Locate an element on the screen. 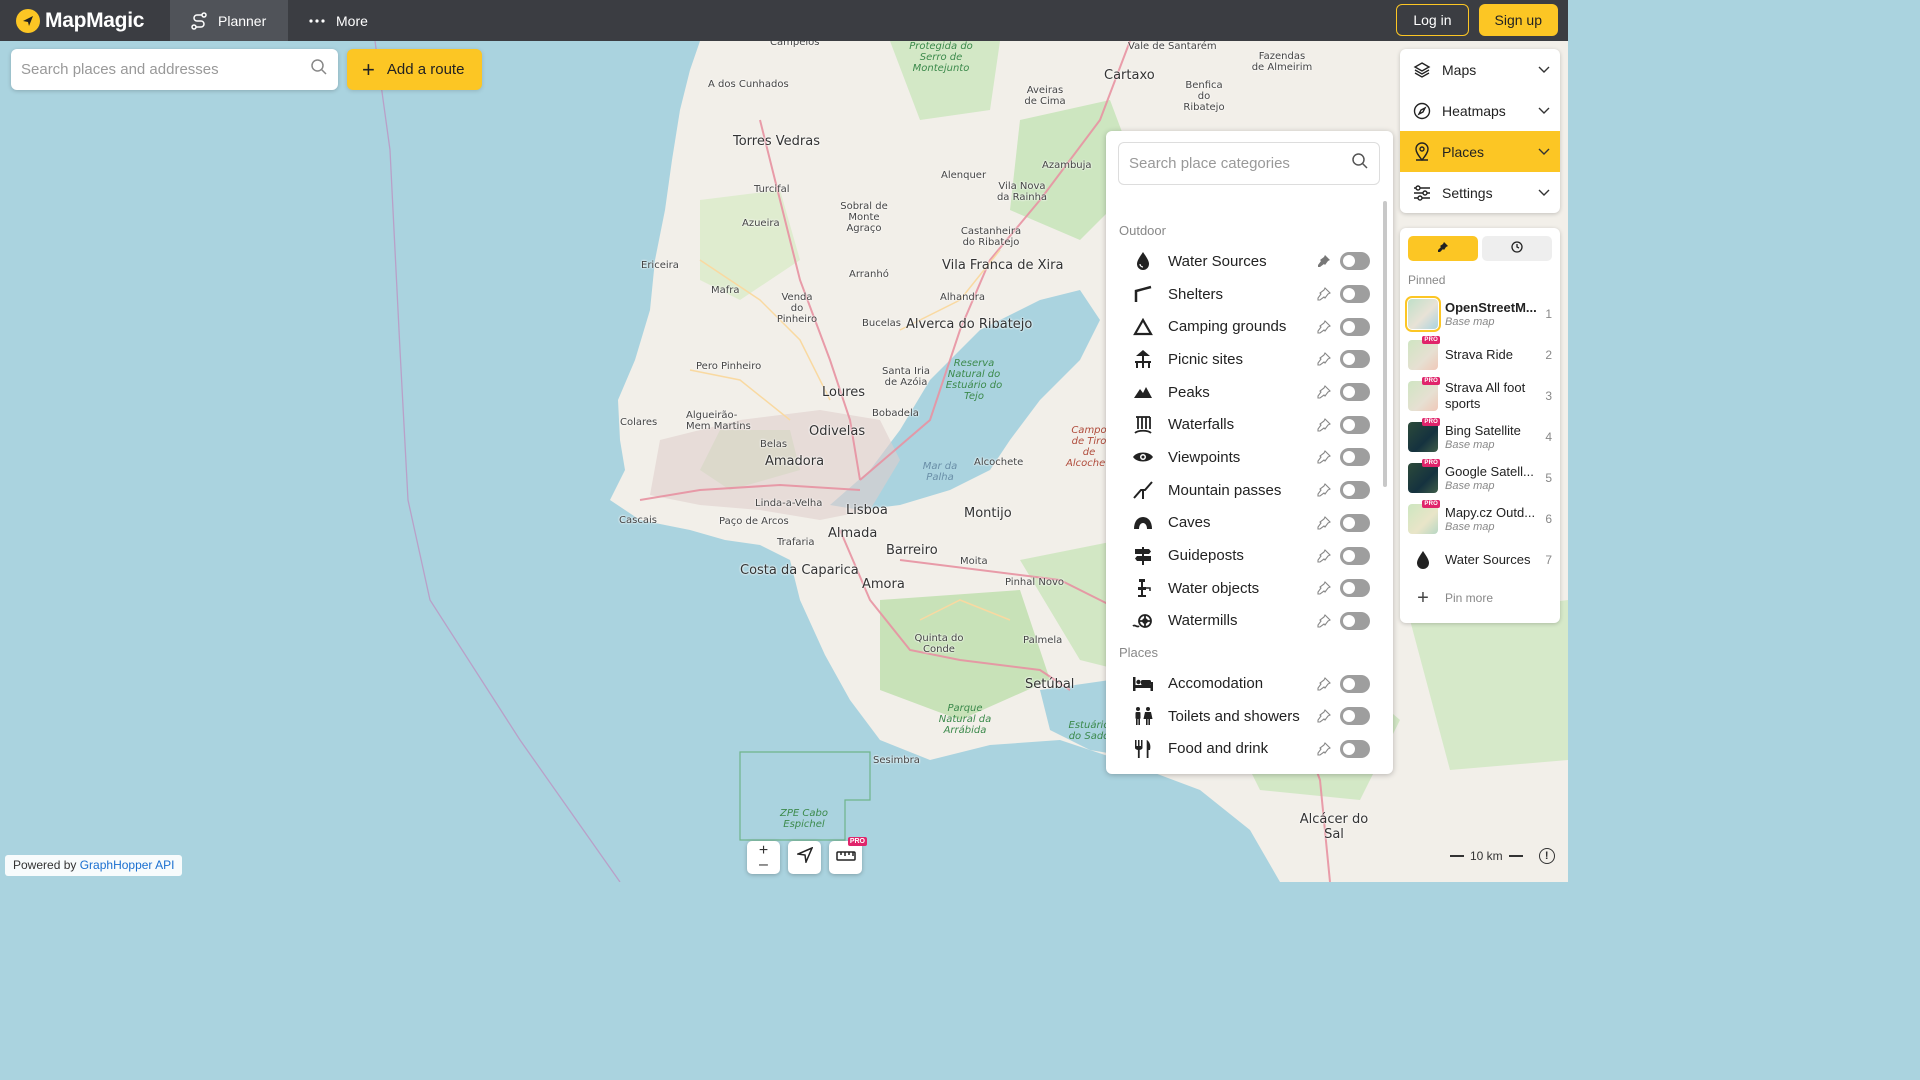  category-row: Water objects is located at coordinates (1245, 588).